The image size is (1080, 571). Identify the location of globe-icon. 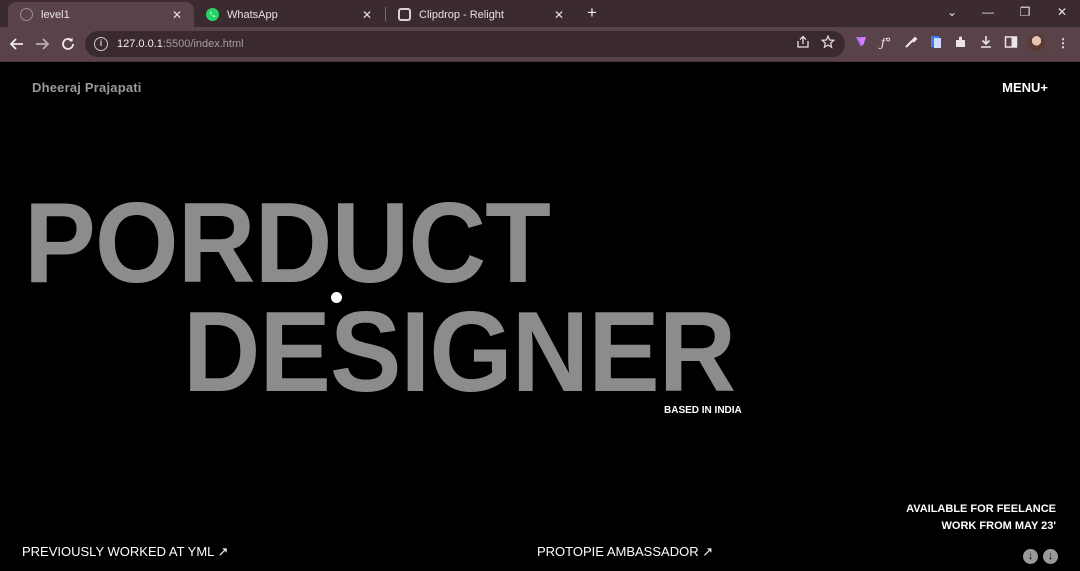
(26, 14).